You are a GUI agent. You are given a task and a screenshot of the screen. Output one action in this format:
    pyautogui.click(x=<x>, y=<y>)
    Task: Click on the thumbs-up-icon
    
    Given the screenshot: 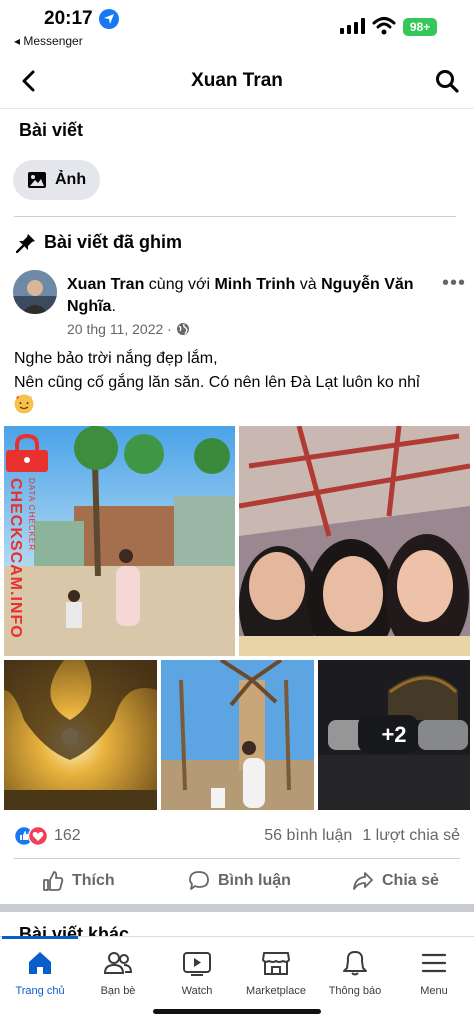 What is the action you would take?
    pyautogui.click(x=53, y=881)
    